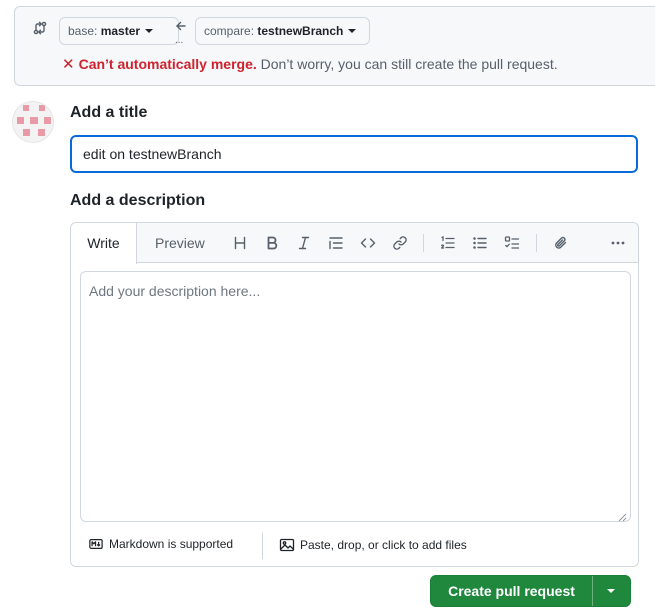  Describe the element at coordinates (262, 546) in the screenshot. I see `footer-divider` at that location.